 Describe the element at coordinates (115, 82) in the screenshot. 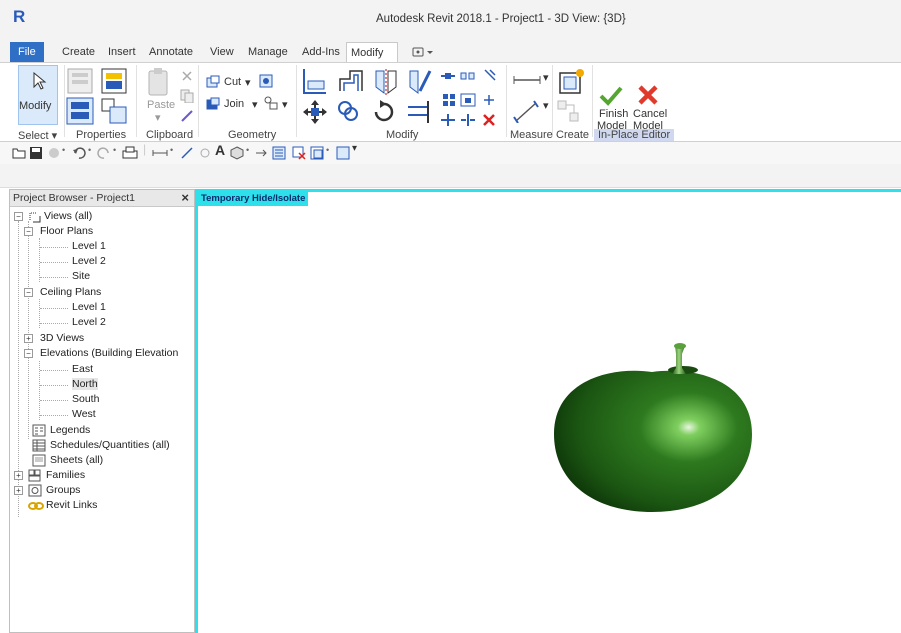

I see `type-selector-icon` at that location.